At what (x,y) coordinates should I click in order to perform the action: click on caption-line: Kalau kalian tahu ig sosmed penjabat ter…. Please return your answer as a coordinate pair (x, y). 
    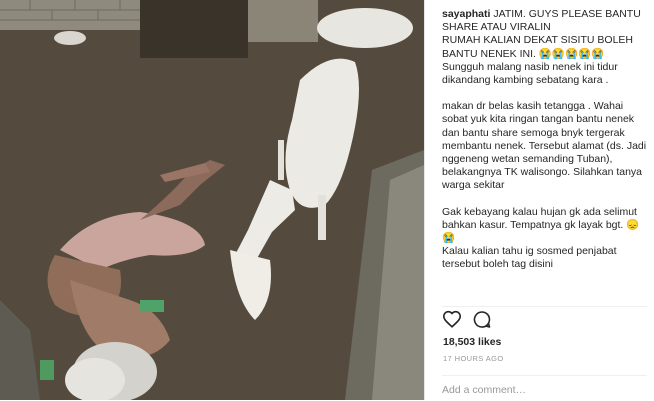
    Looking at the image, I should click on (529, 258).